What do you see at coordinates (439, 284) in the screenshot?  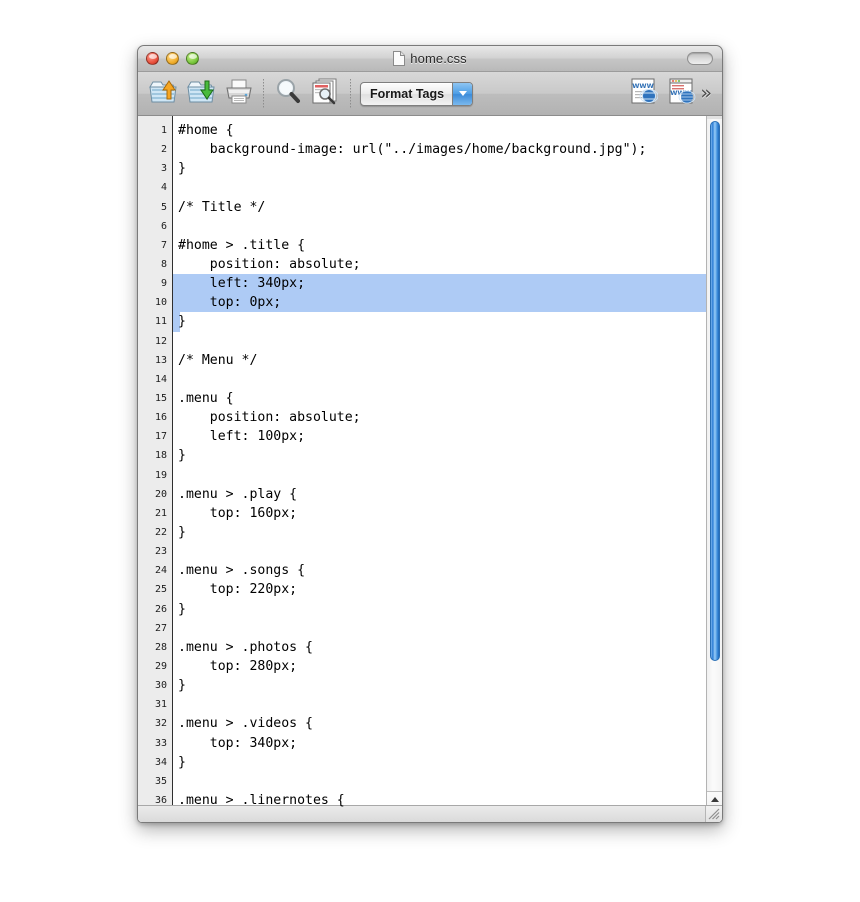 I see `code-line: left: 340px;` at bounding box center [439, 284].